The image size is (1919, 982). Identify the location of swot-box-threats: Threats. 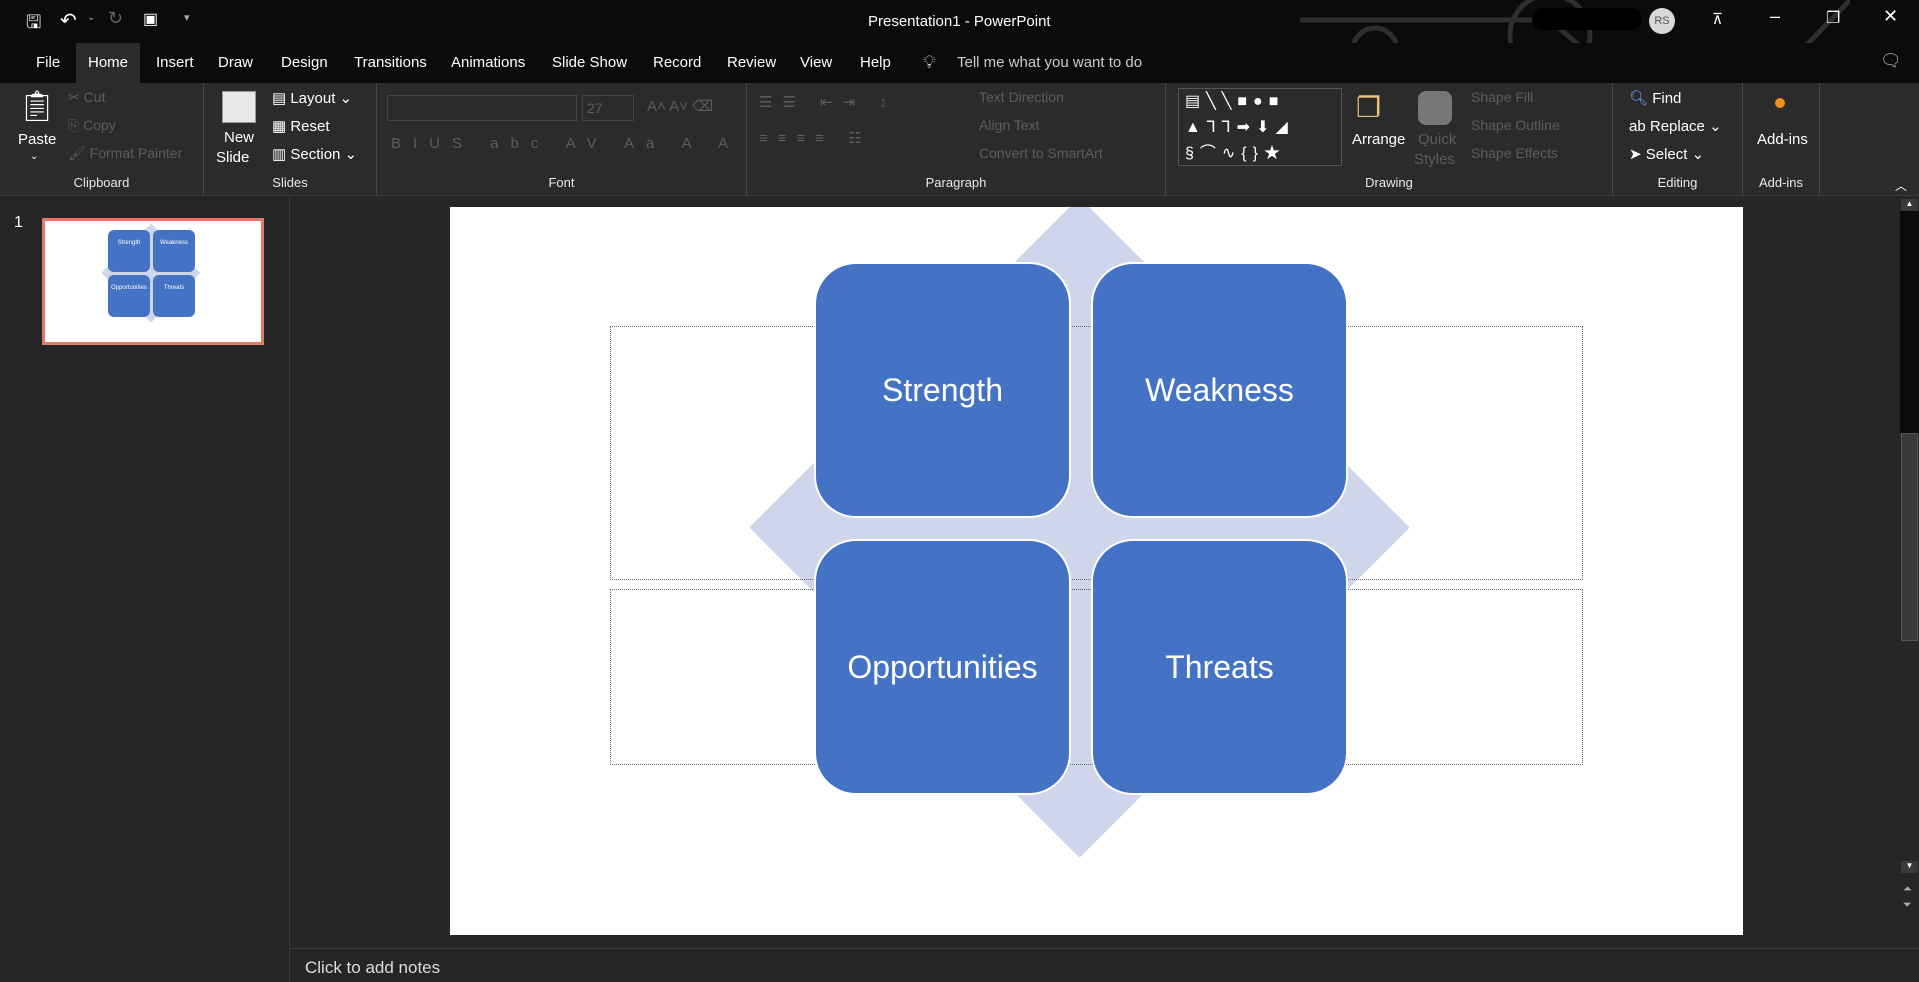
(1219, 667).